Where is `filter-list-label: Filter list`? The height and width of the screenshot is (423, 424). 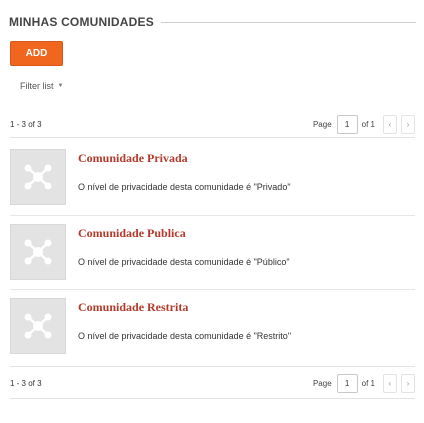
filter-list-label: Filter list is located at coordinates (37, 86).